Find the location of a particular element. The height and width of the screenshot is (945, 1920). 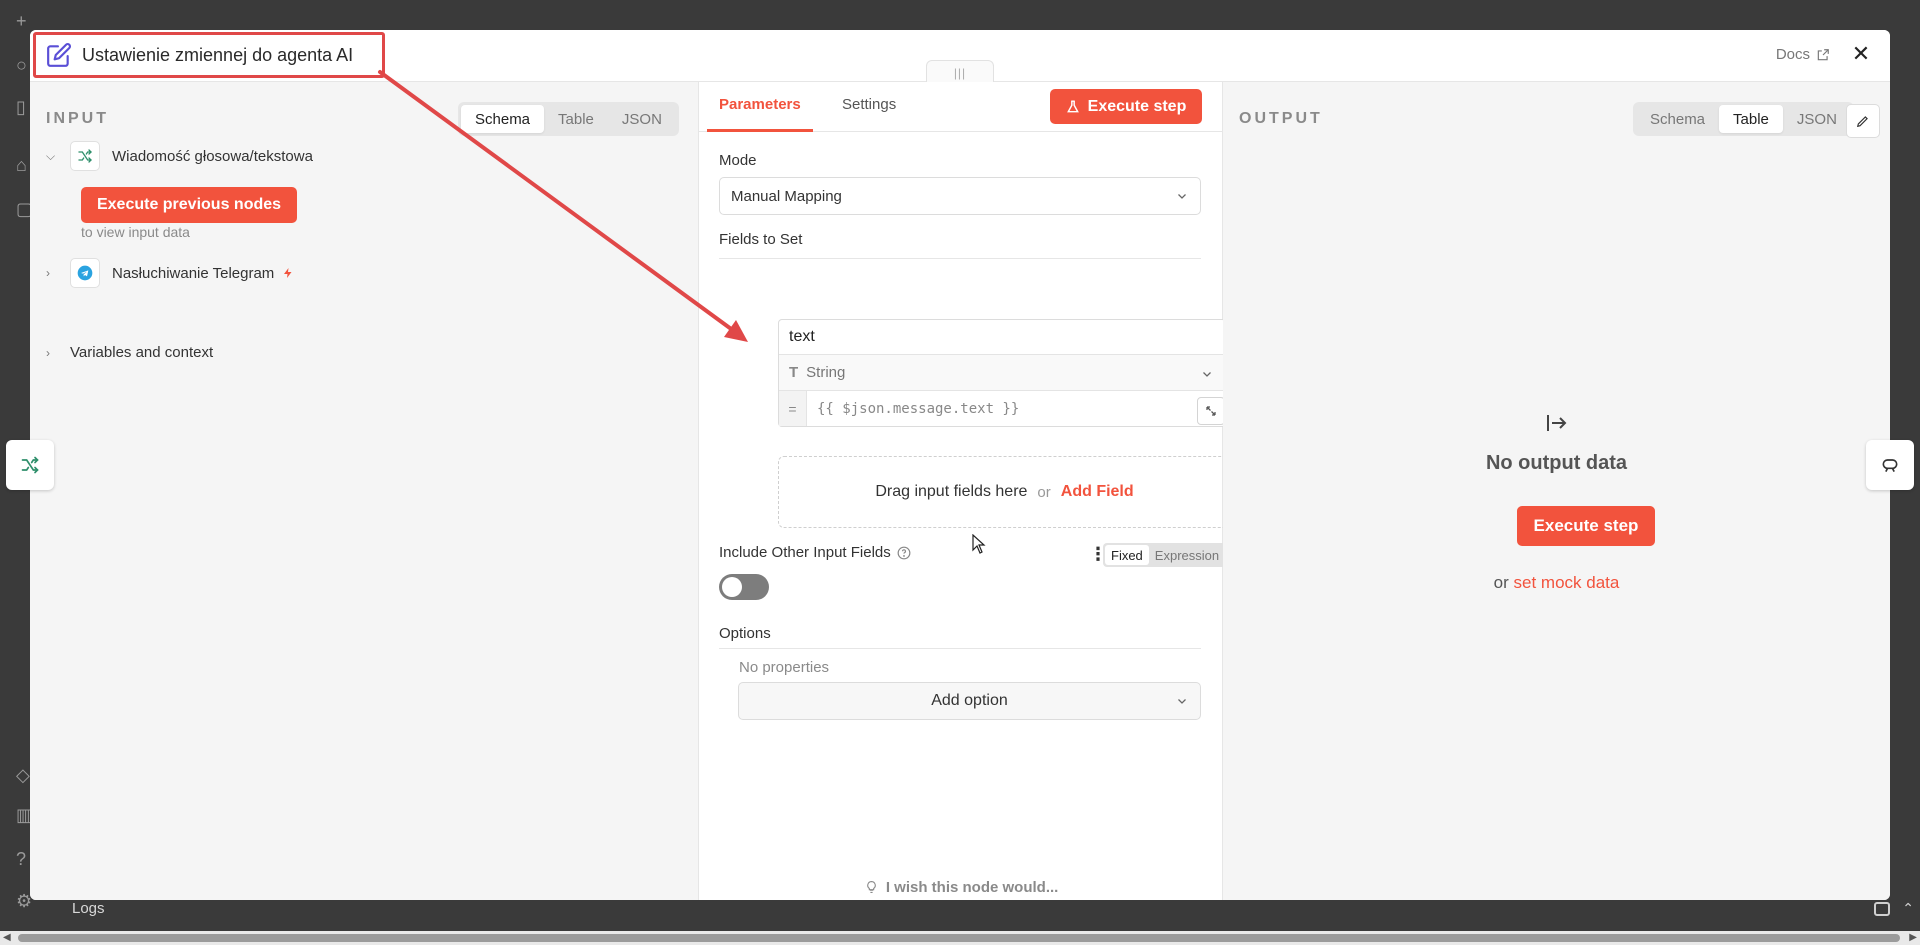

fixed-option: Fixed is located at coordinates (1127, 555).